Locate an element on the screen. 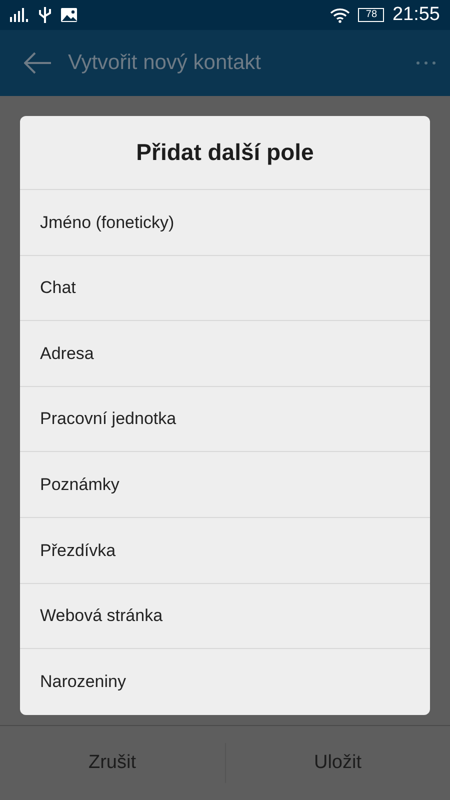  field-option: Přezdívka is located at coordinates (225, 551).